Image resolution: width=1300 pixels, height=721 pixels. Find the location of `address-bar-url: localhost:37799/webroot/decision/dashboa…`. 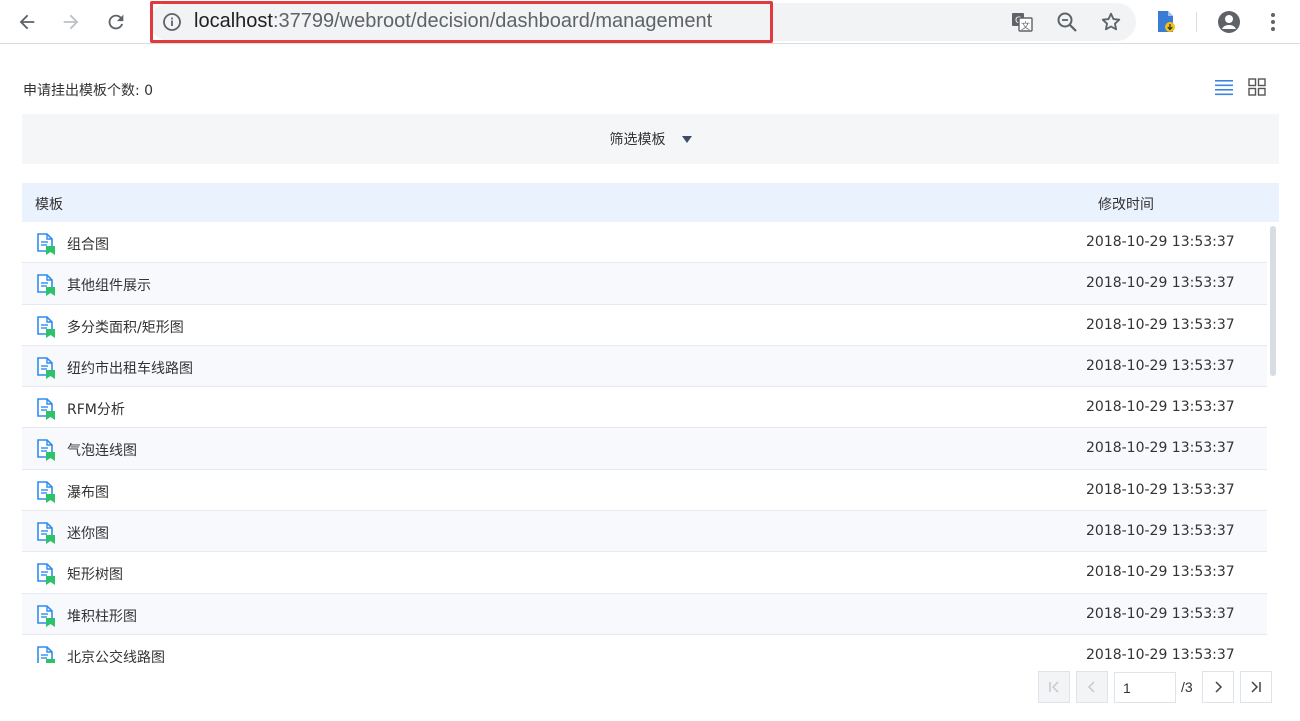

address-bar-url: localhost:37799/webroot/decision/dashboa… is located at coordinates (453, 21).